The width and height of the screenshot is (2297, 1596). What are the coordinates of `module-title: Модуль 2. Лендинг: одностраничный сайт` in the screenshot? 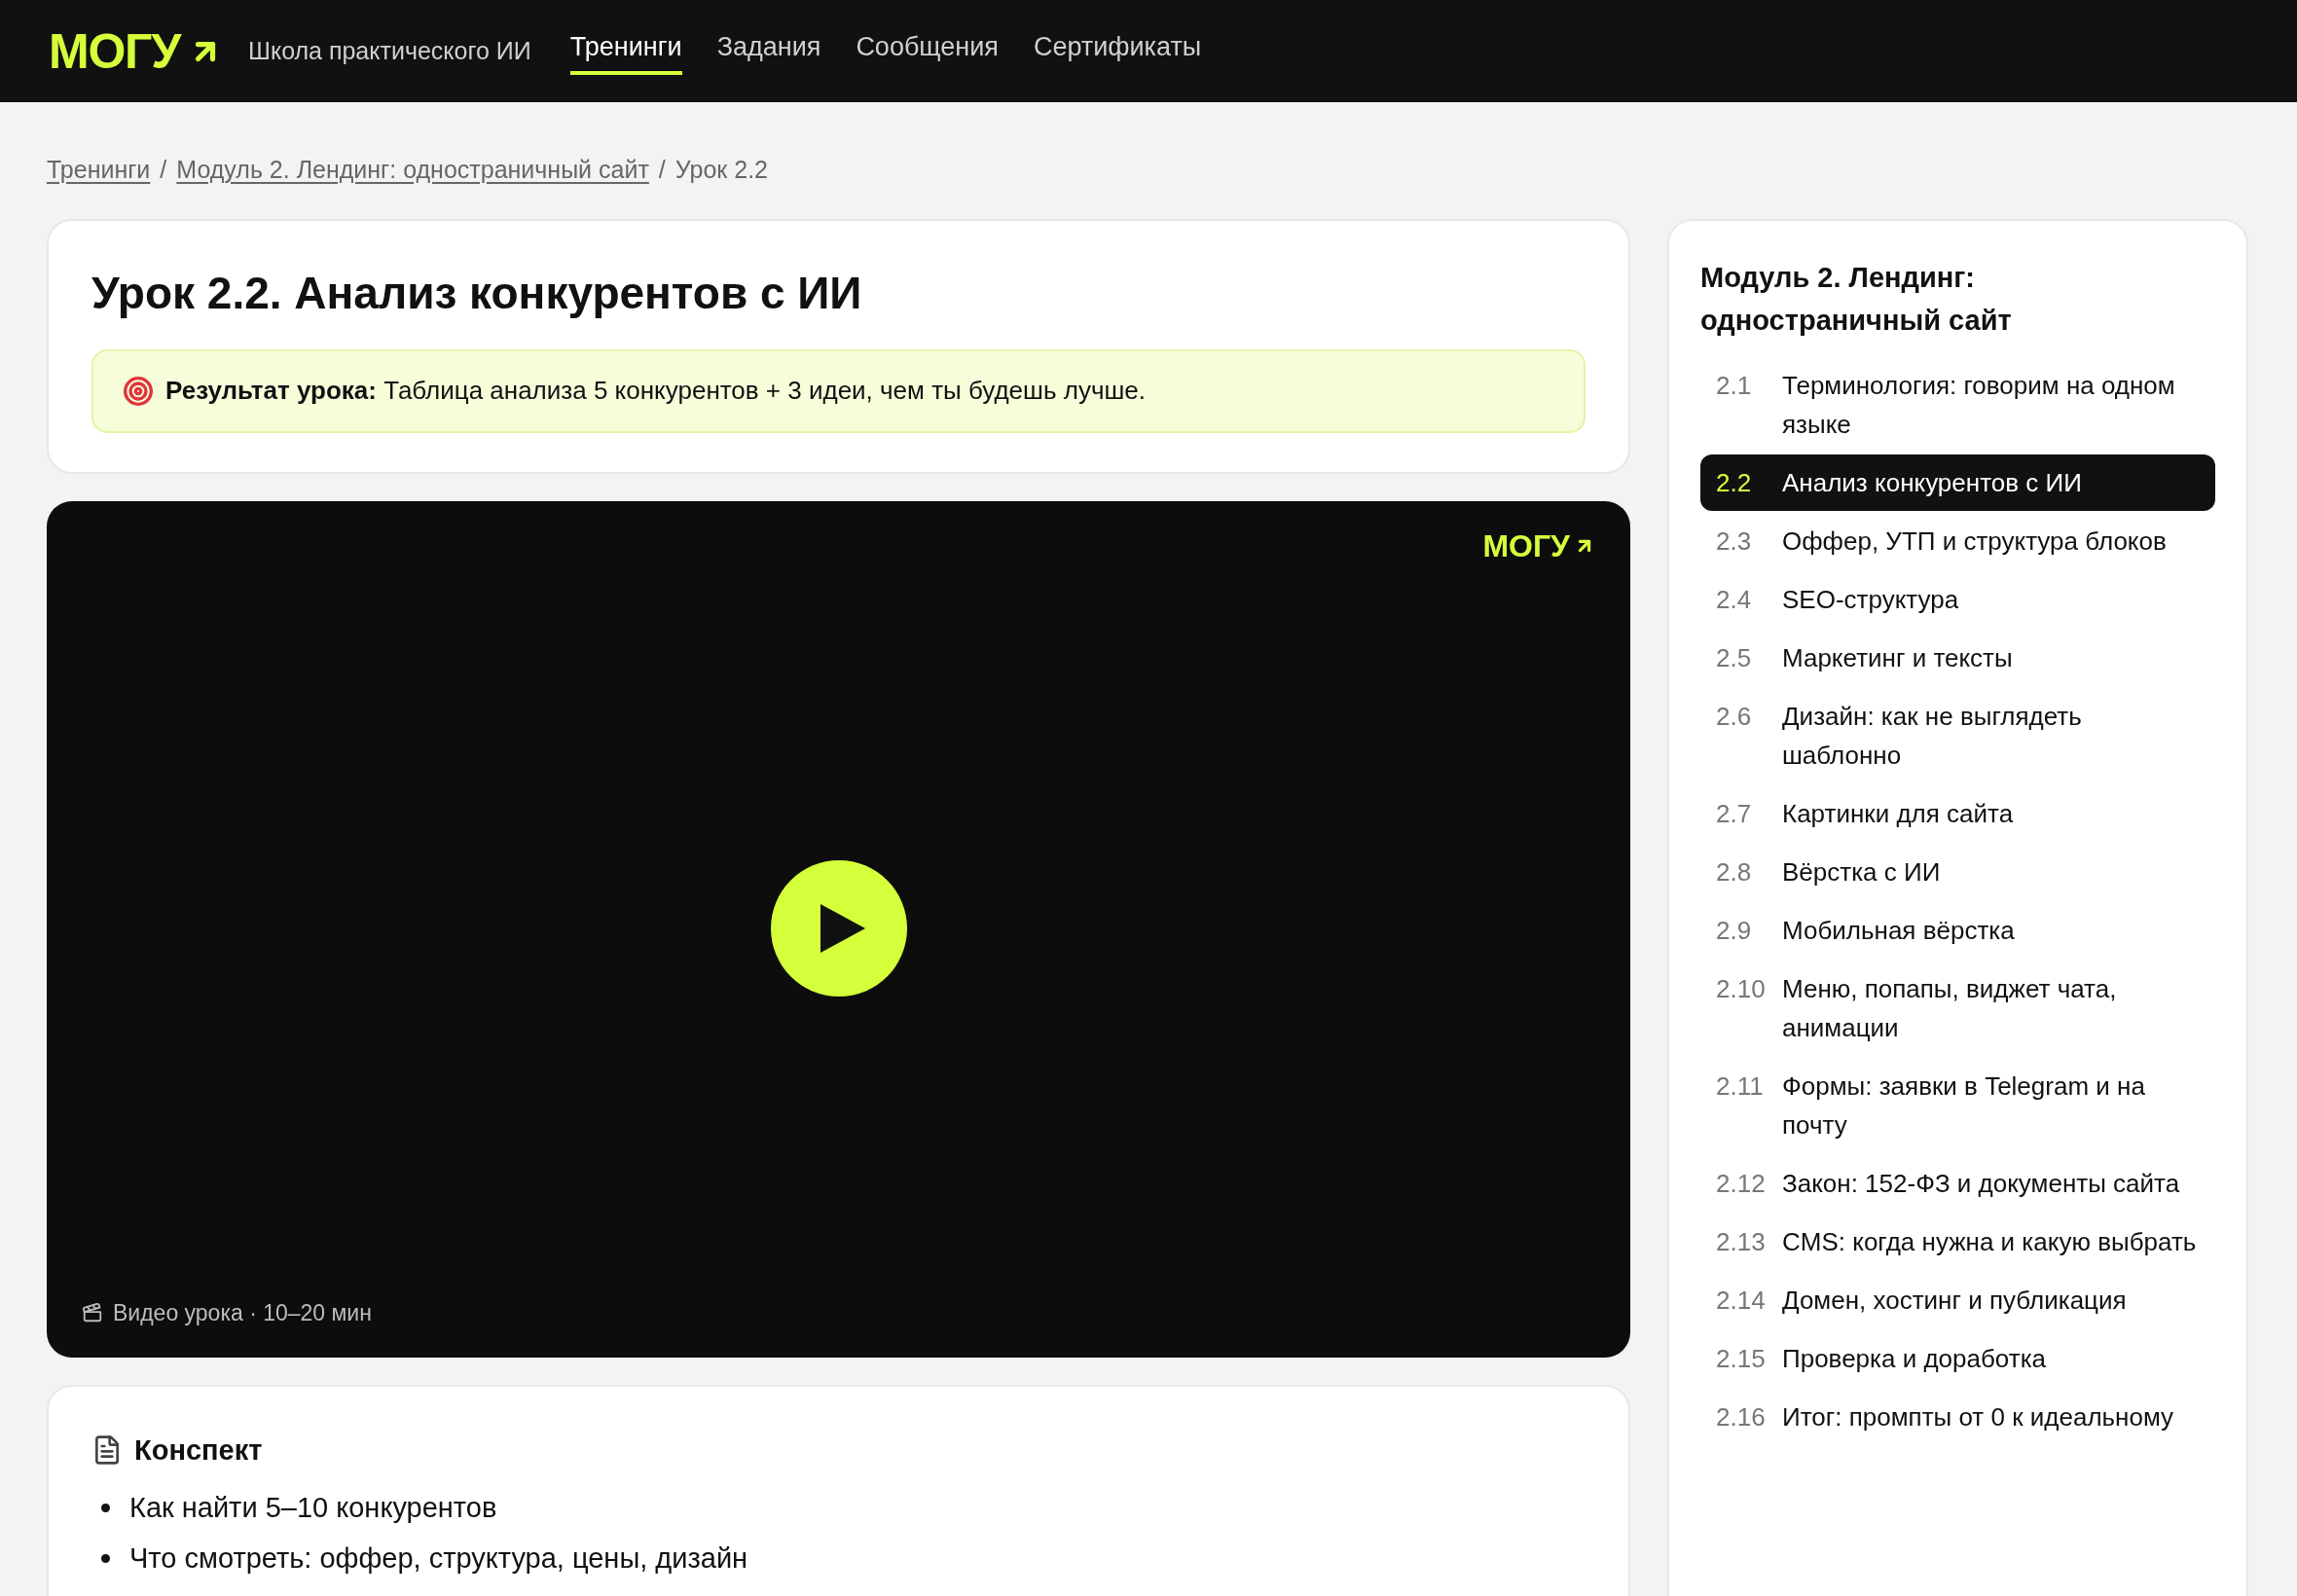 It's located at (1856, 299).